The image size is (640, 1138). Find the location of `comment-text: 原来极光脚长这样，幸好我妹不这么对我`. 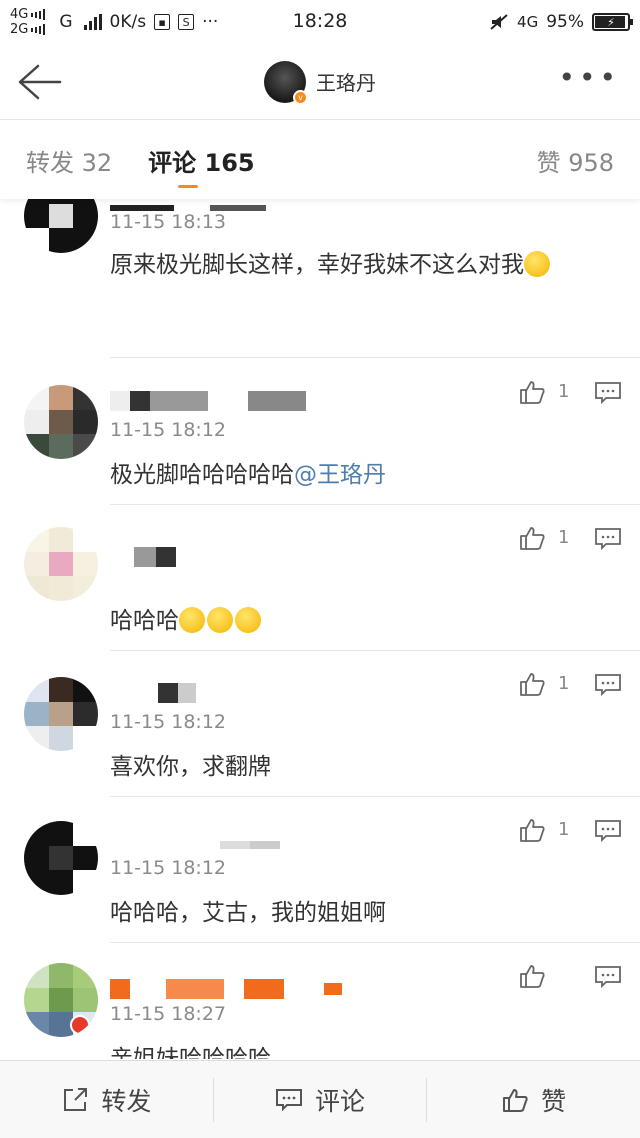

comment-text: 原来极光脚长这样，幸好我妹不这么对我 is located at coordinates (360, 265).